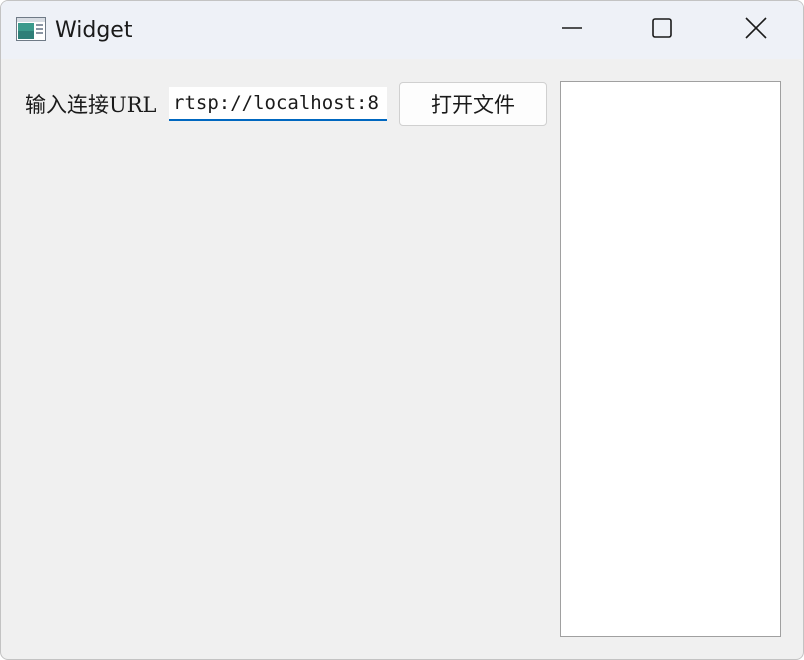 The width and height of the screenshot is (804, 660). What do you see at coordinates (402, 30) in the screenshot?
I see `title-bar: Widget` at bounding box center [402, 30].